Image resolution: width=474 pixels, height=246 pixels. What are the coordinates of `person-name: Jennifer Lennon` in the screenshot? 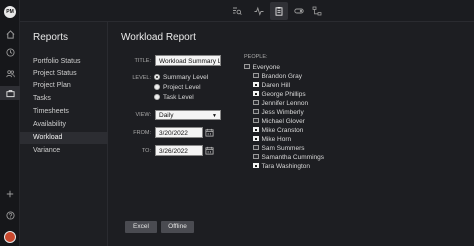 It's located at (285, 103).